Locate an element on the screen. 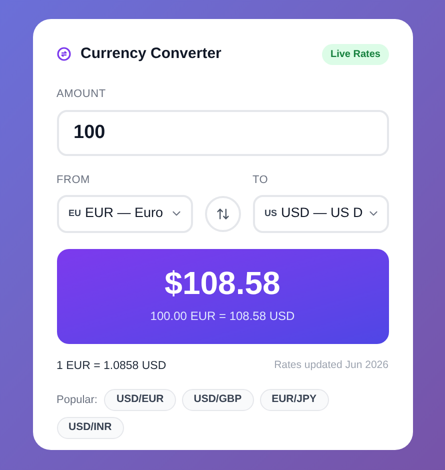 The image size is (445, 470). exchange-rate: 1 EUR = 1.0858 USD is located at coordinates (111, 366).